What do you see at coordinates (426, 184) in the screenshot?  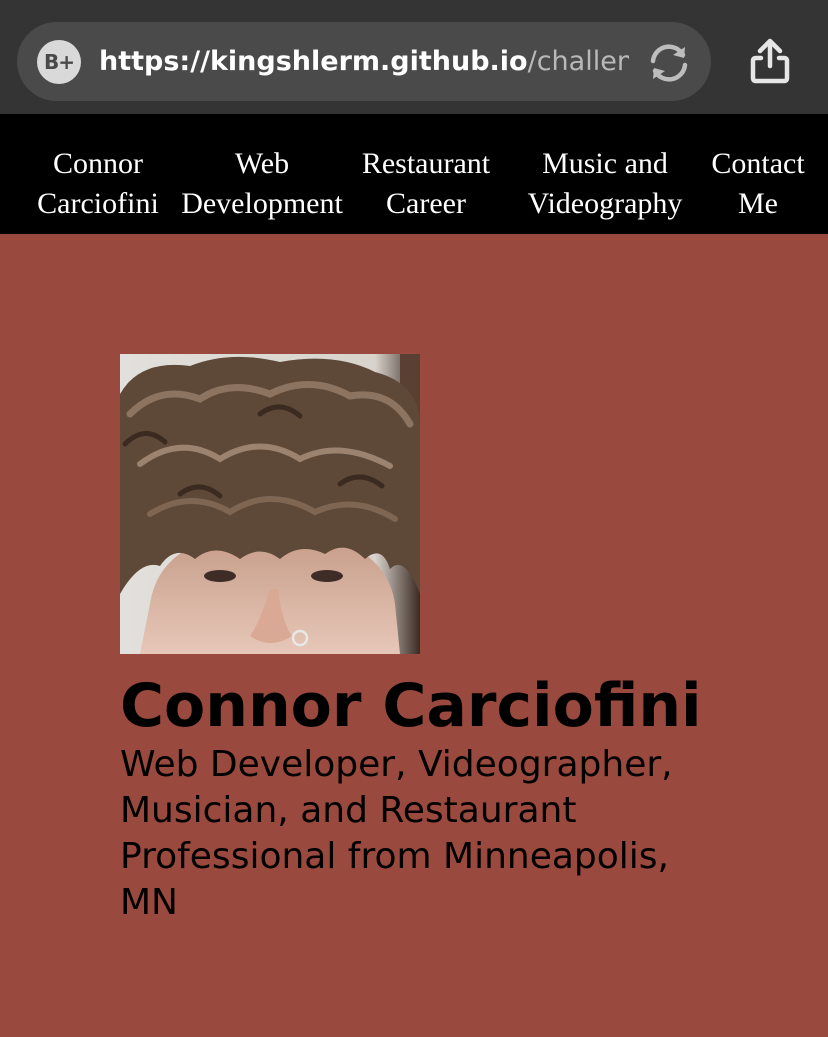 I see `nav-item-restaurant-career: Restaurant Career` at bounding box center [426, 184].